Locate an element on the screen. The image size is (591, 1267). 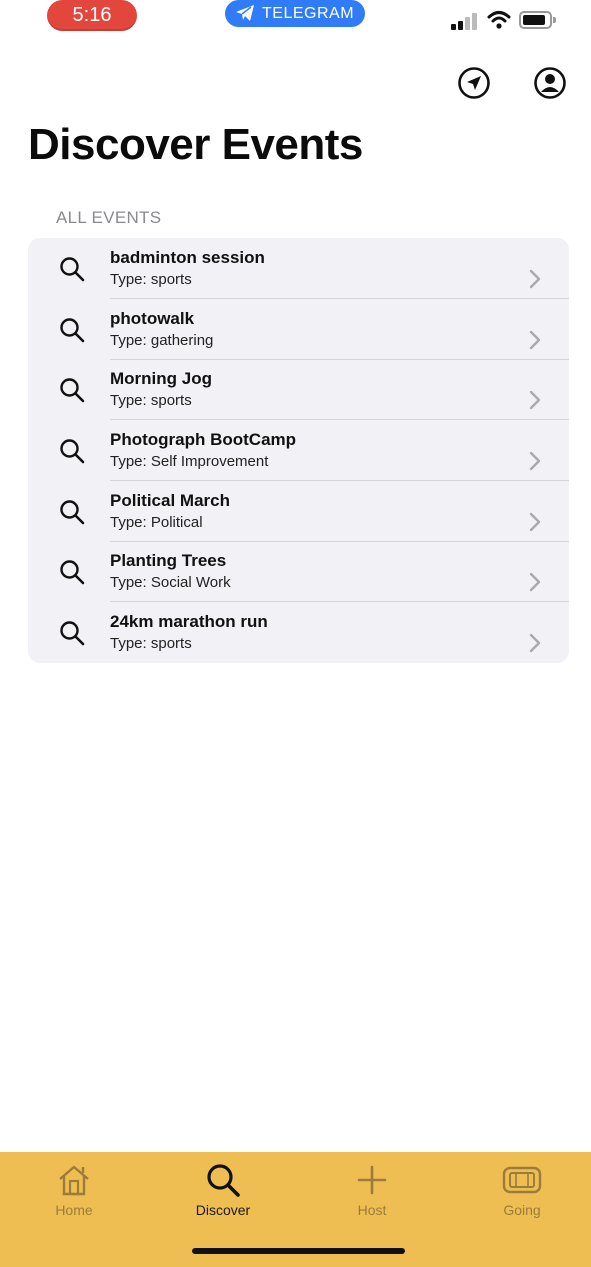
profile-icon is located at coordinates (550, 83).